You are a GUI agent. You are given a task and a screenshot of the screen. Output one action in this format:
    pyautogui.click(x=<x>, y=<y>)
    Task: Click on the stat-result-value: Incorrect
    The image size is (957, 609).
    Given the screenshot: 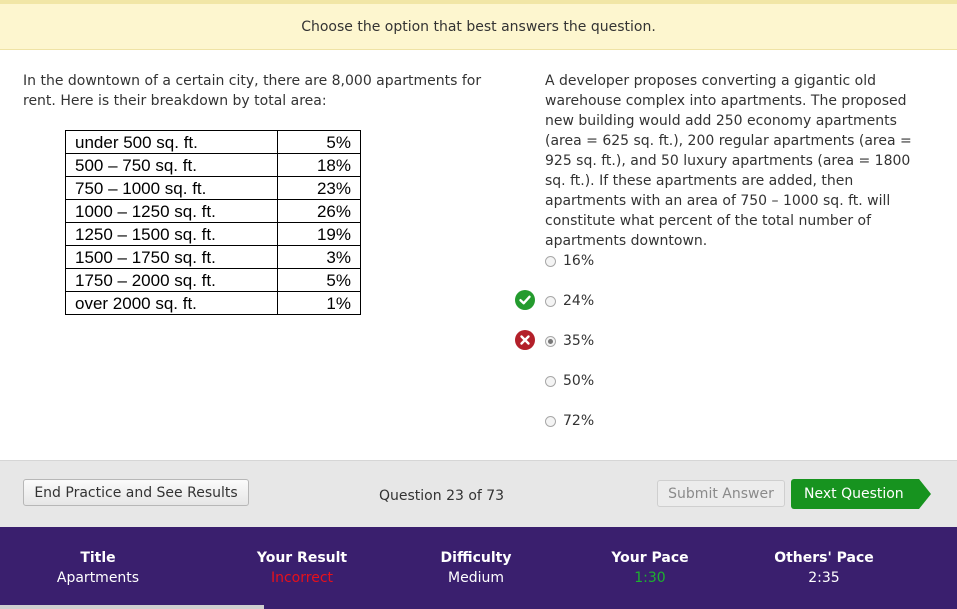 What is the action you would take?
    pyautogui.click(x=302, y=578)
    